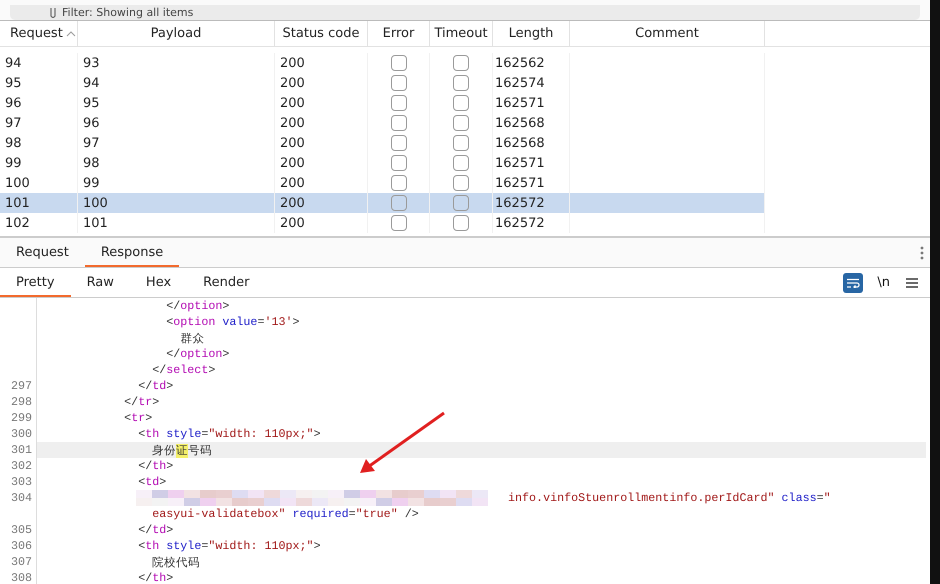 This screenshot has height=584, width=940. I want to click on table-row: 96 95 200 162571, so click(382, 103).